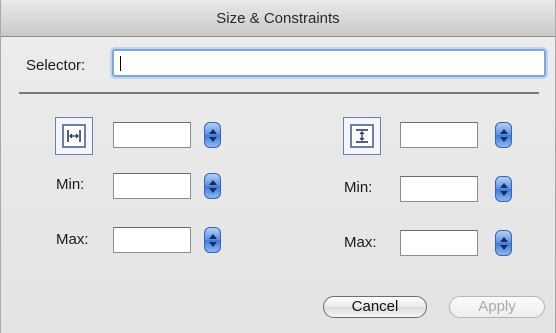  Describe the element at coordinates (358, 187) in the screenshot. I see `height-min-label: Min:` at that location.